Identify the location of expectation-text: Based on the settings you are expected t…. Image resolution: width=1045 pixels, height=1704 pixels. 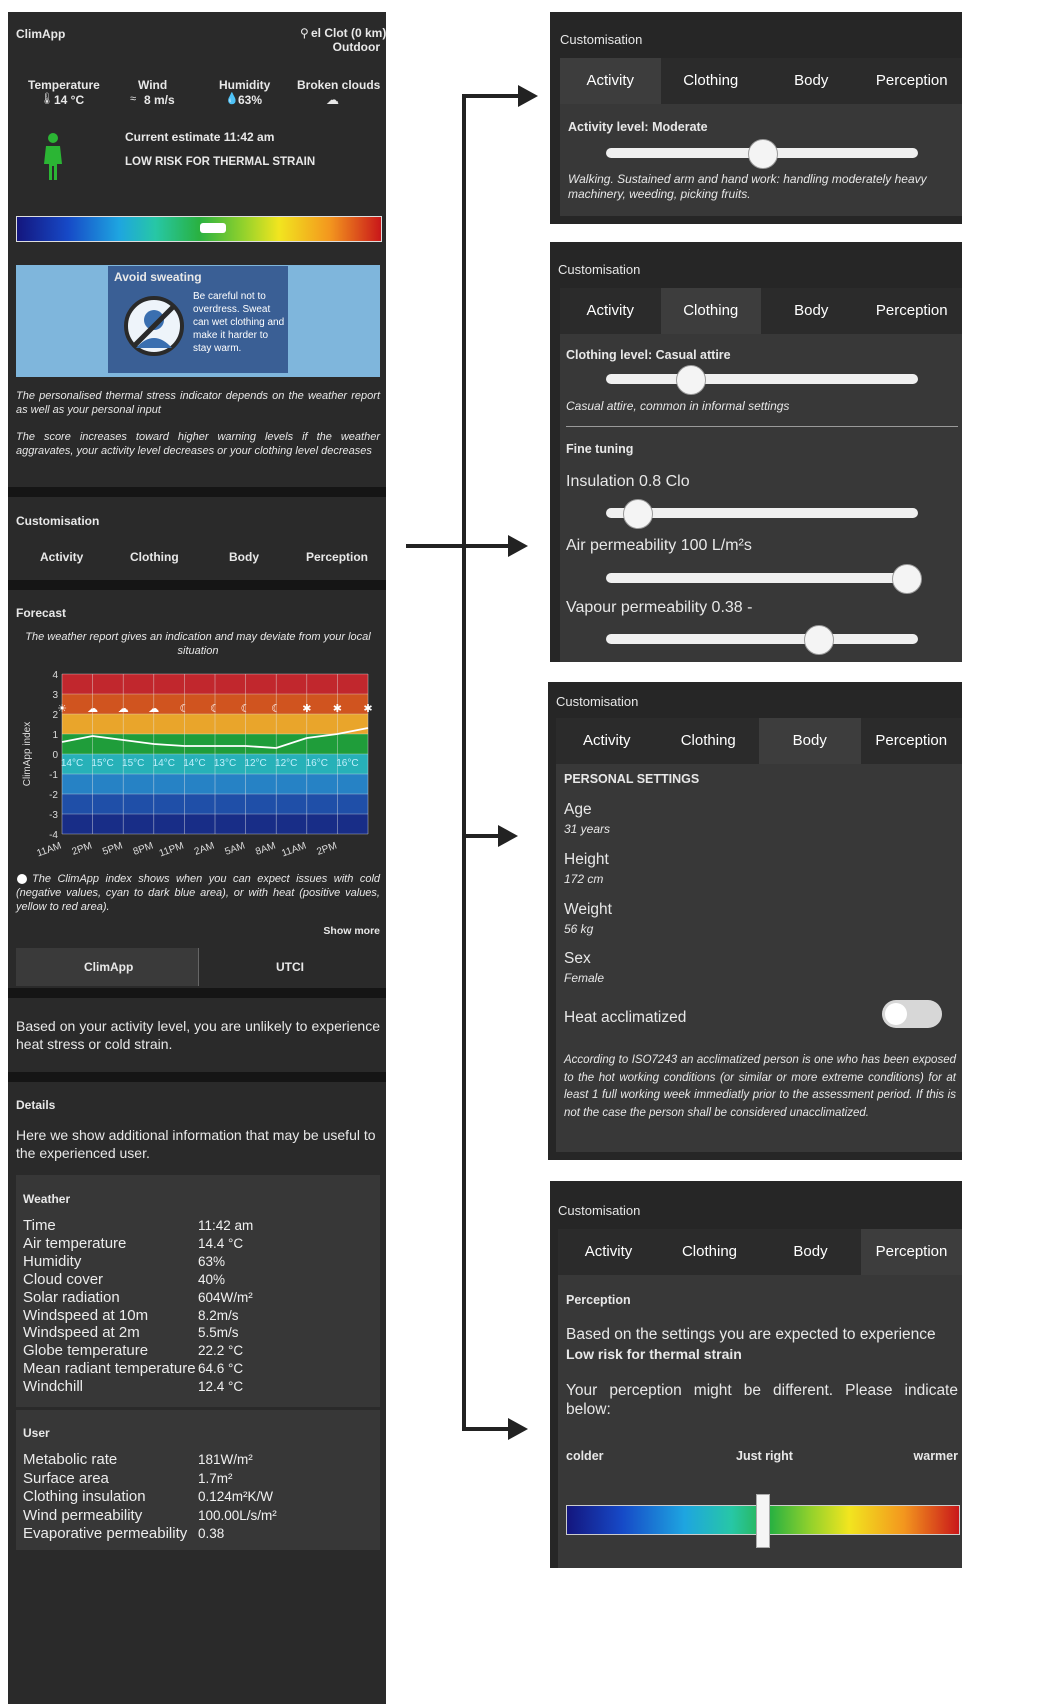
(751, 1334).